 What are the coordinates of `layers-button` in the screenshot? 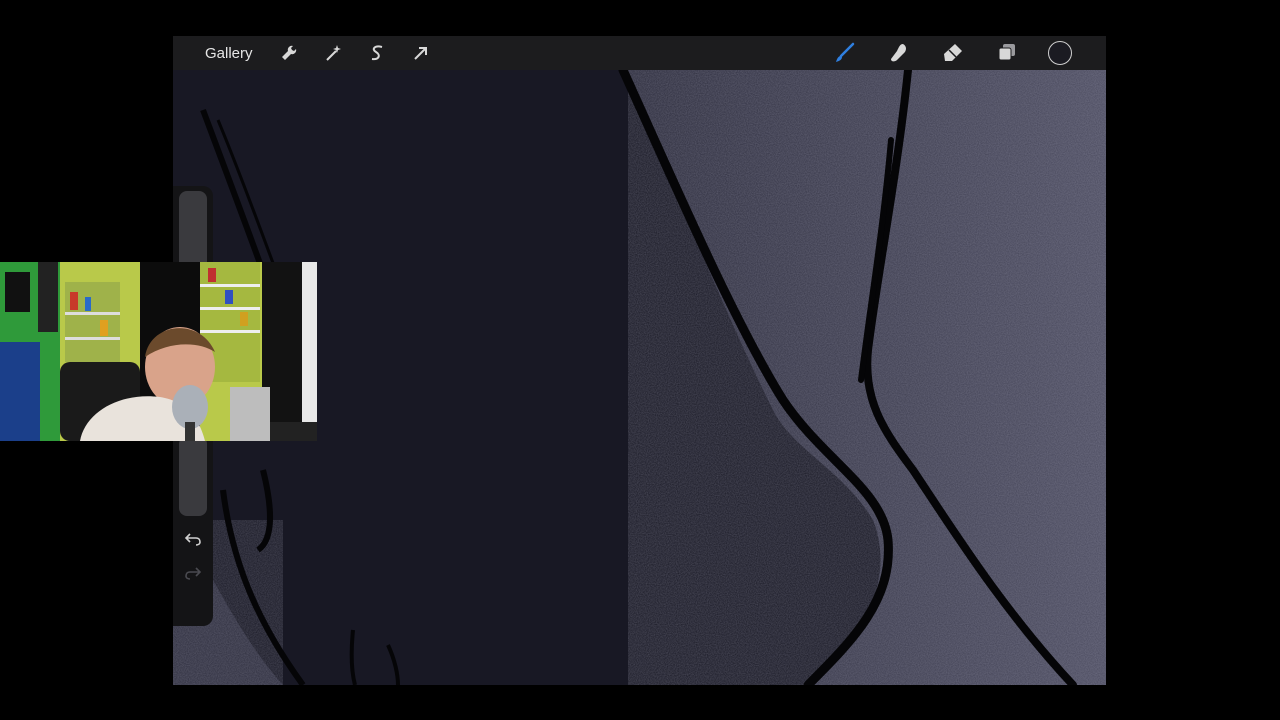 It's located at (1007, 53).